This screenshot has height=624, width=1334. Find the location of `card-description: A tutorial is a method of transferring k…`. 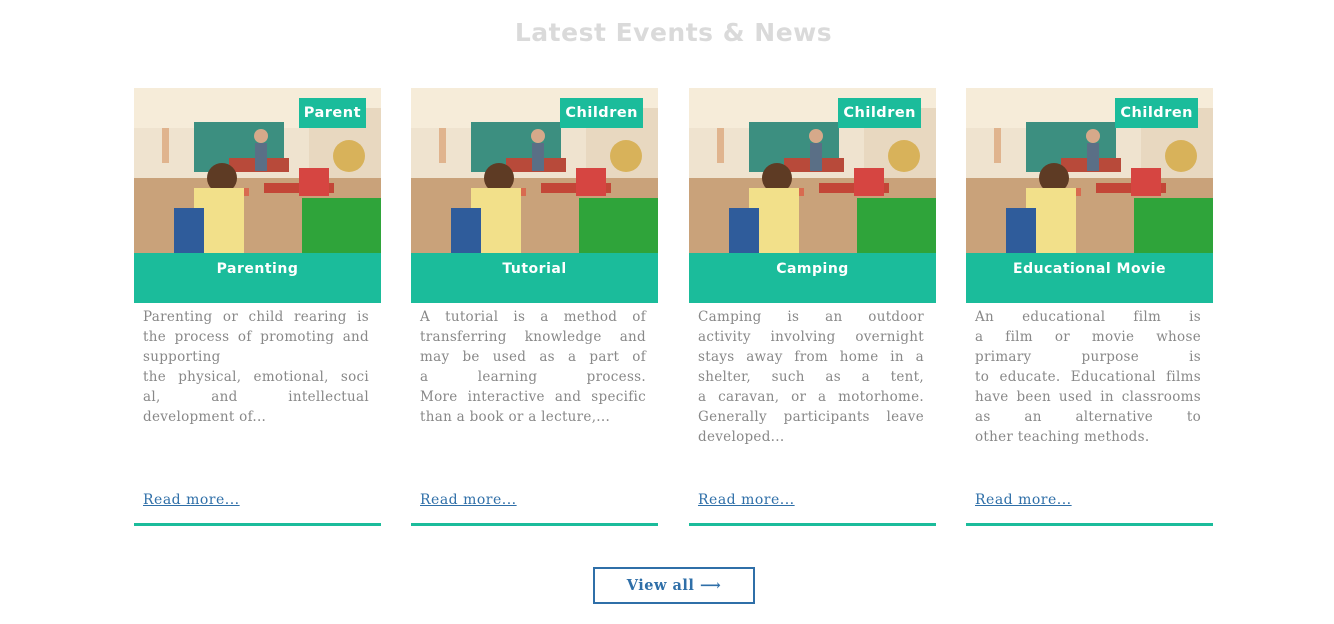

card-description: A tutorial is a method of transferring k… is located at coordinates (533, 367).